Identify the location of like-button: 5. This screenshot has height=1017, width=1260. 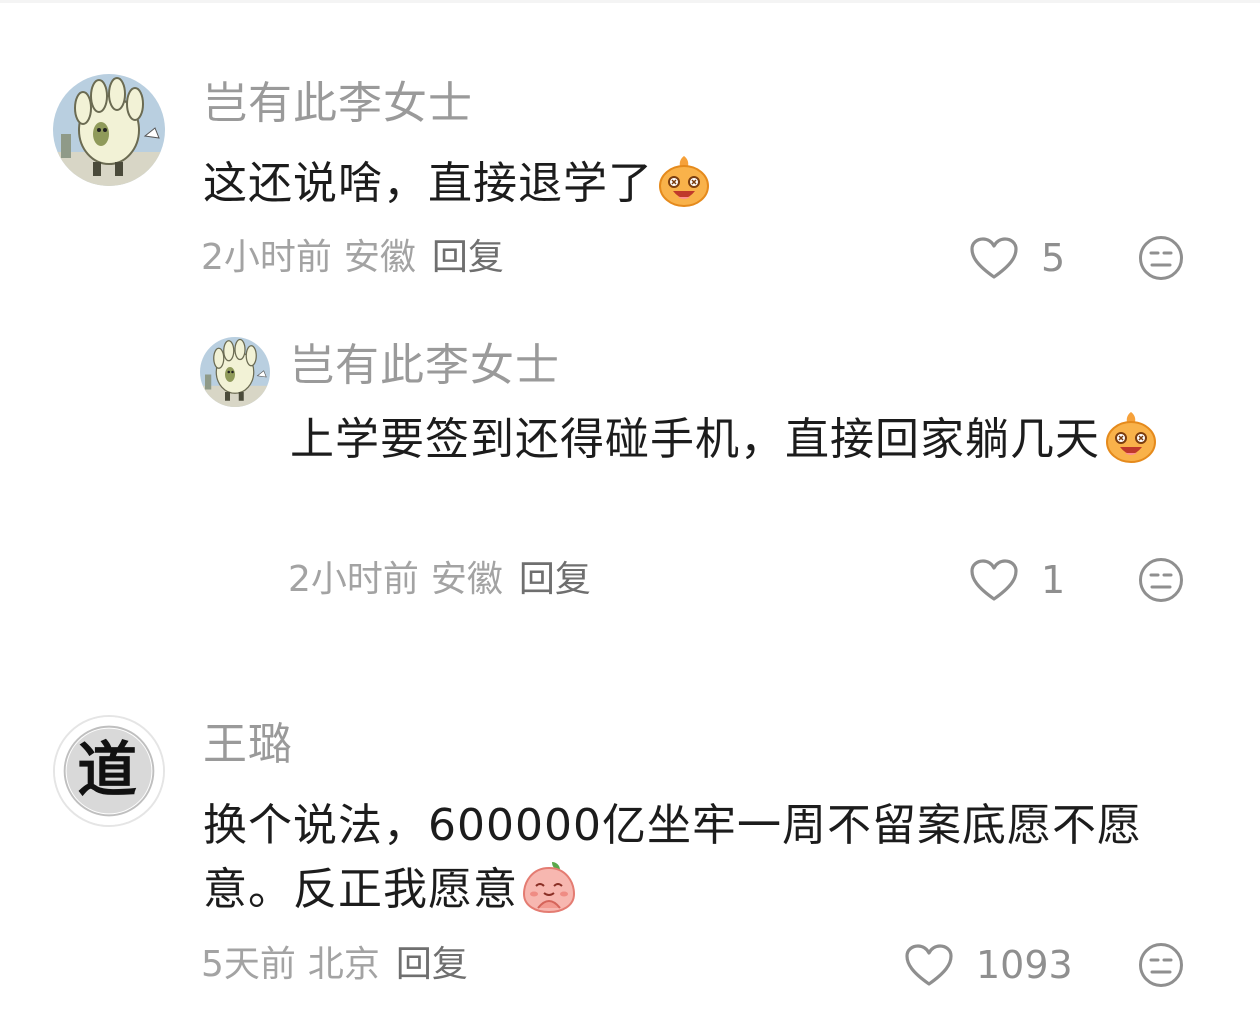
(1017, 258).